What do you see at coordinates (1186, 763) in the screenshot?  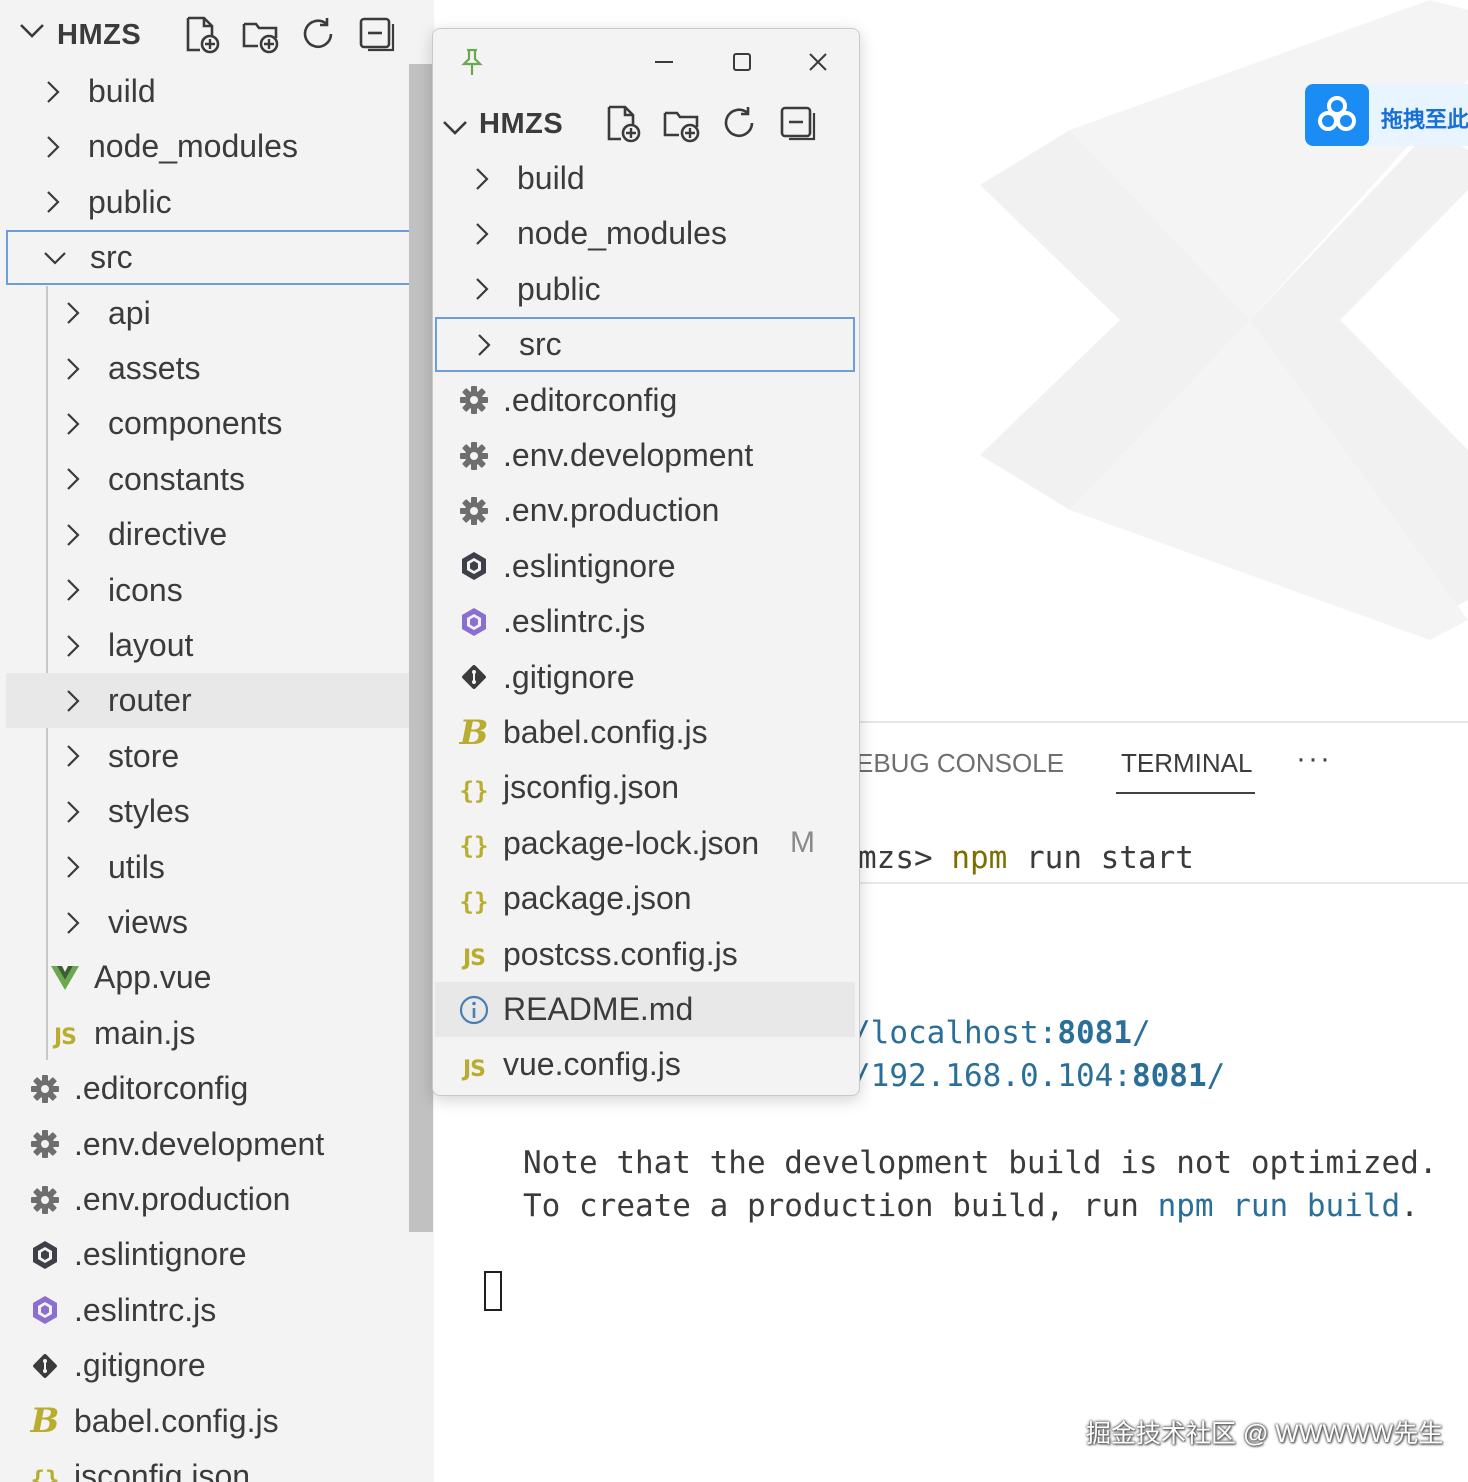 I see `tab-terminal: TERMINAL` at bounding box center [1186, 763].